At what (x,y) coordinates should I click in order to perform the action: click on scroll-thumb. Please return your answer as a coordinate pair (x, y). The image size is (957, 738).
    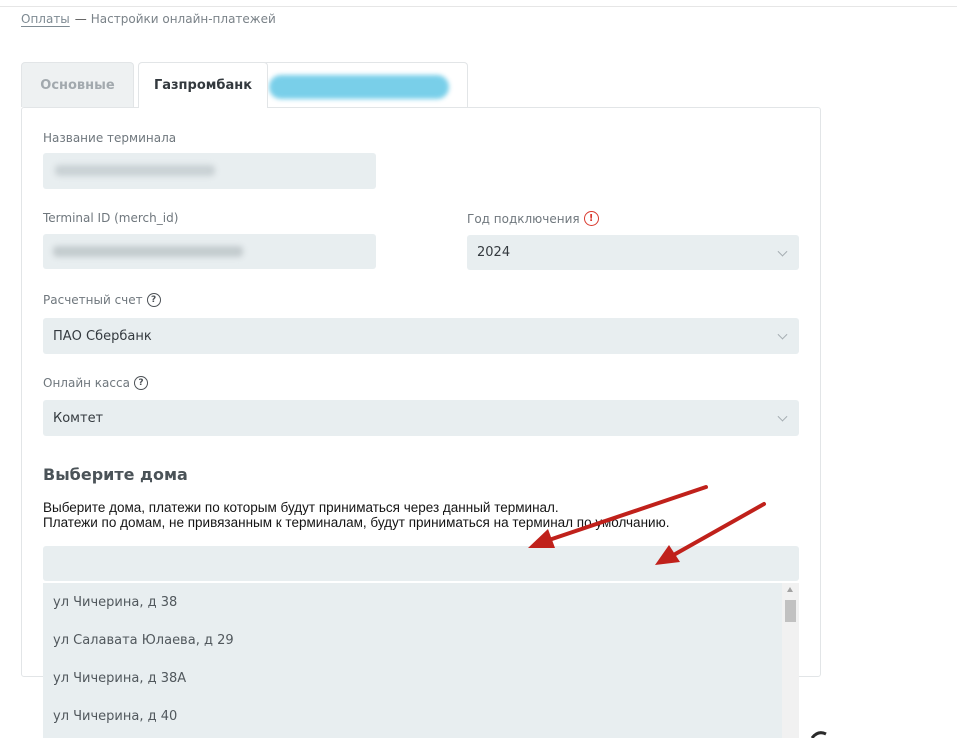
    Looking at the image, I should click on (790, 611).